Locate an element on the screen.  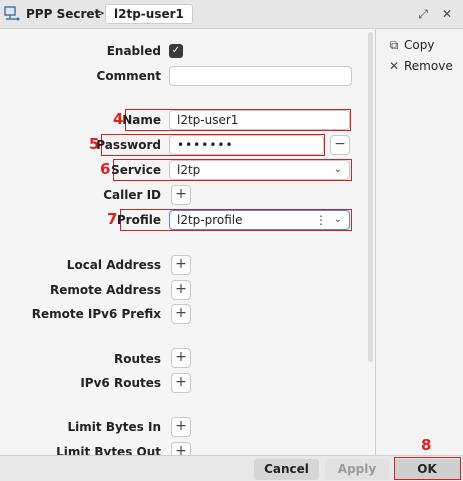
form-scrollbar is located at coordinates (370, 197).